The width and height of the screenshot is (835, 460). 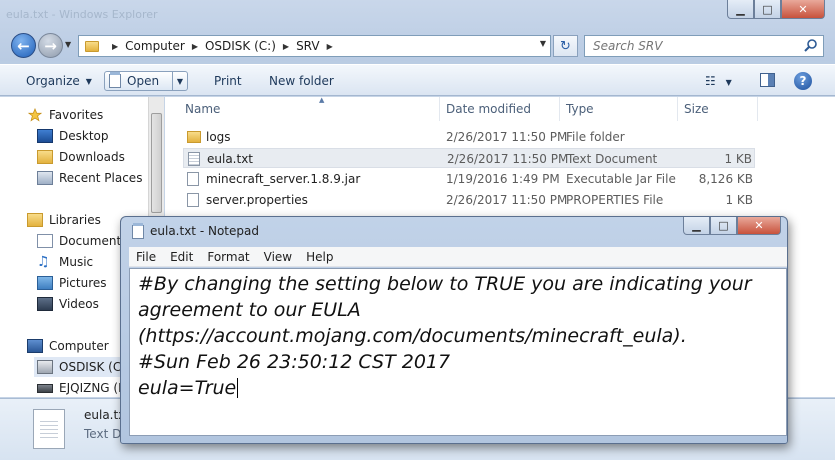 I want to click on nav-music: ♫ Music, so click(x=65, y=262).